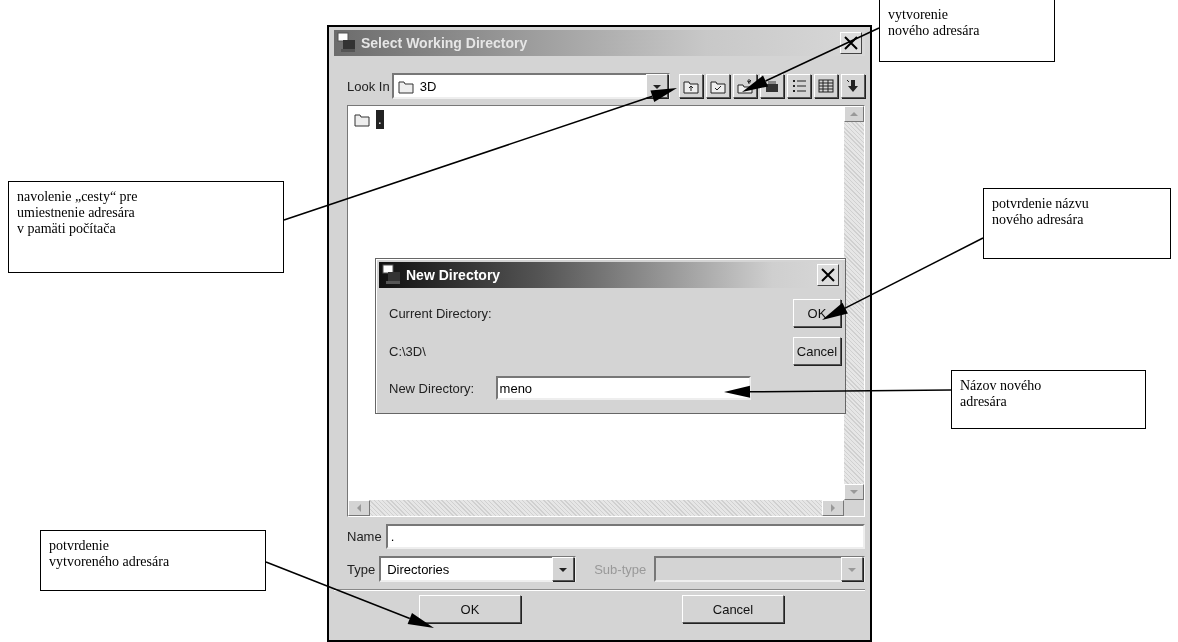 Image resolution: width=1178 pixels, height=642 pixels. I want to click on window-title: Select Working Directory, so click(445, 43).